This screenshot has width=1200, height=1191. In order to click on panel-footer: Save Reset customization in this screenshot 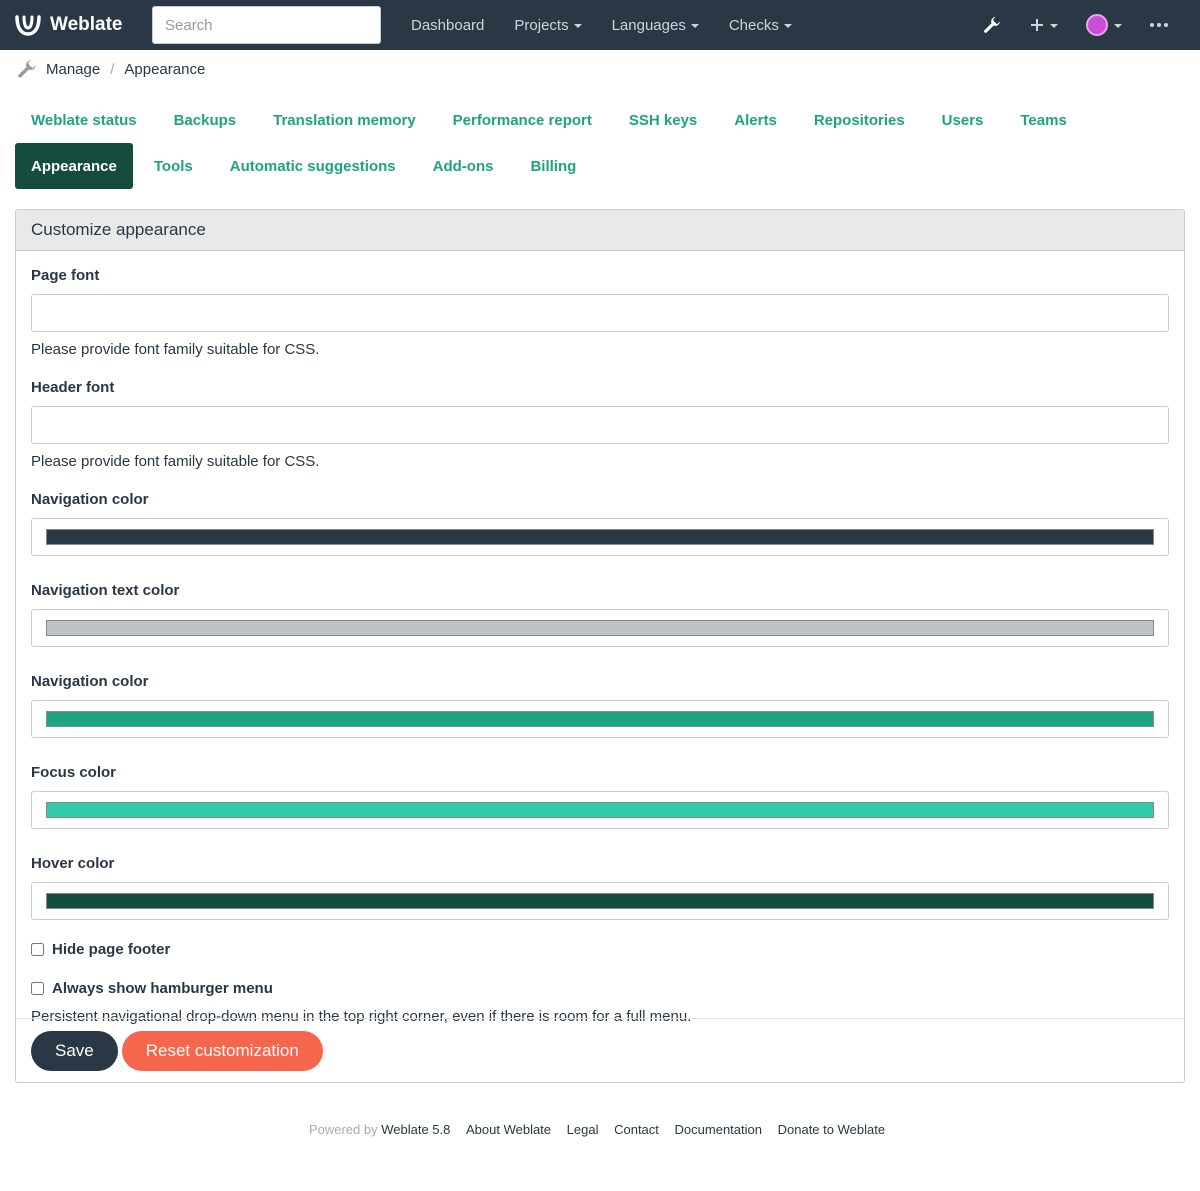, I will do `click(600, 1050)`.